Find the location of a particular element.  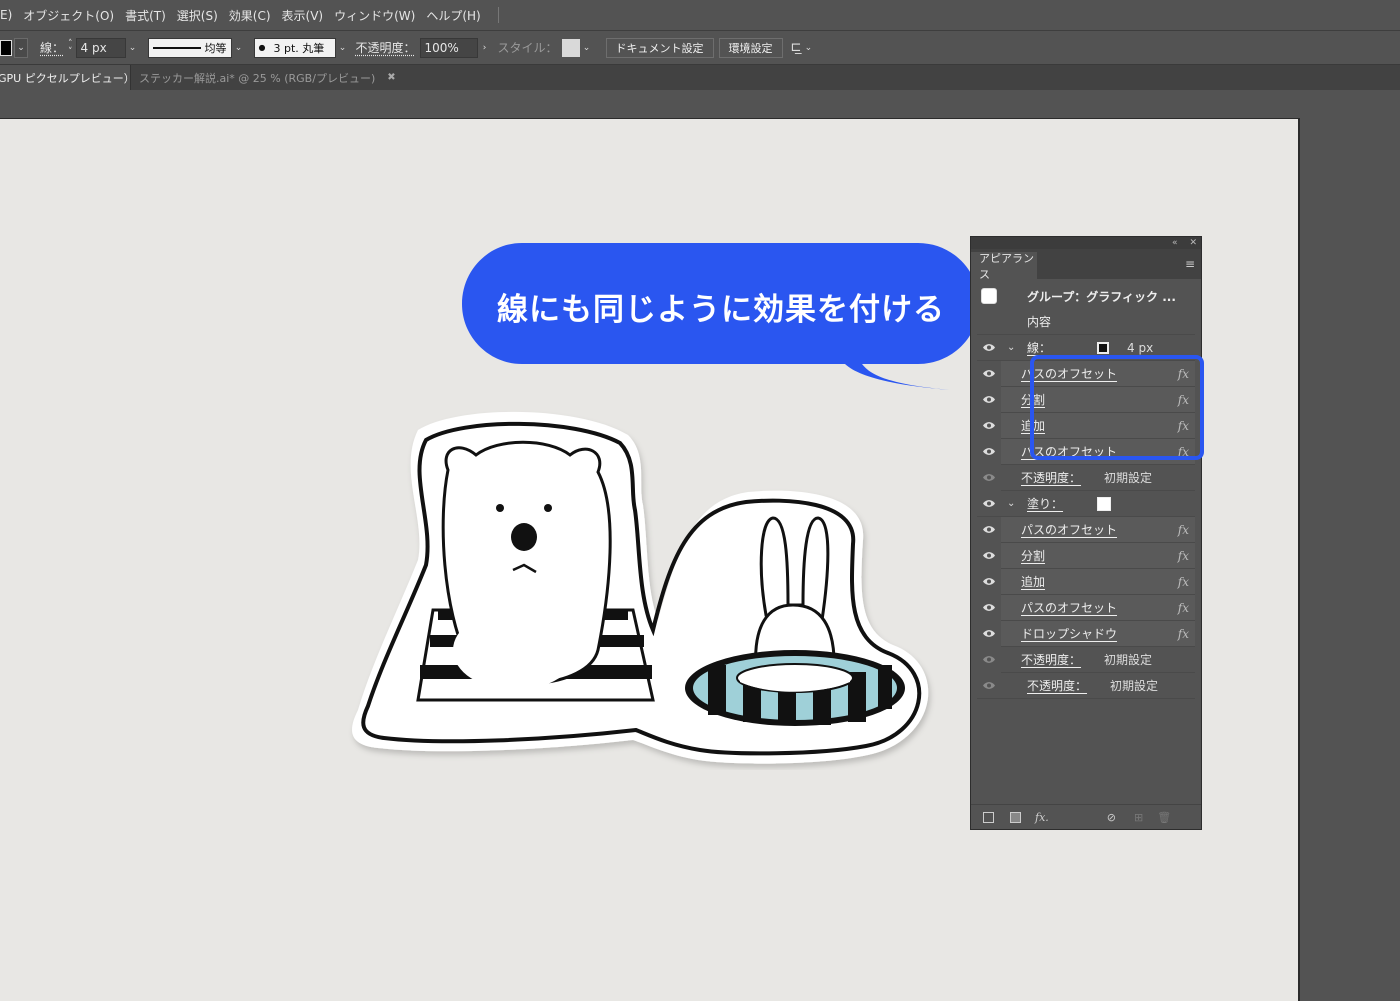

panel-menu-icon: ≡ is located at coordinates (1190, 264).